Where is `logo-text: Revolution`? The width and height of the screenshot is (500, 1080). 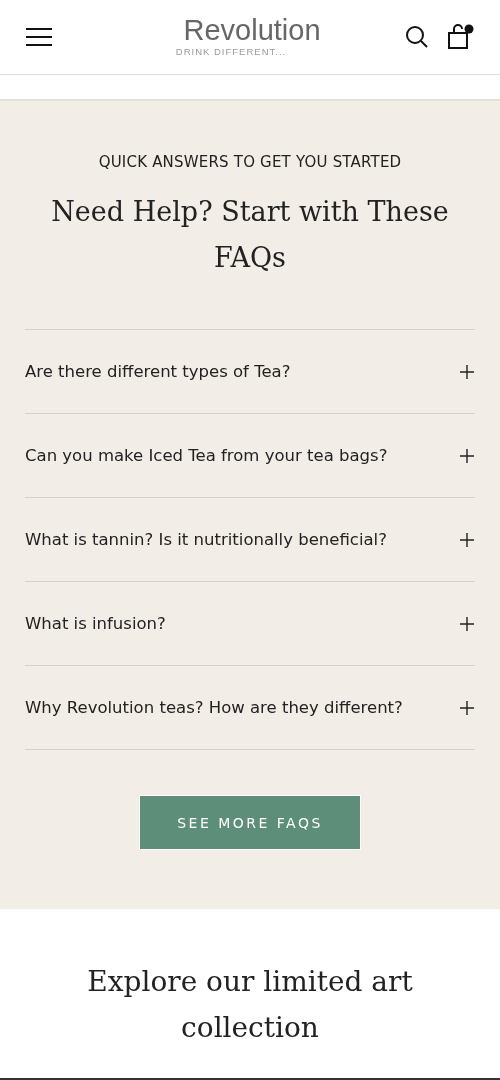 logo-text: Revolution is located at coordinates (252, 30).